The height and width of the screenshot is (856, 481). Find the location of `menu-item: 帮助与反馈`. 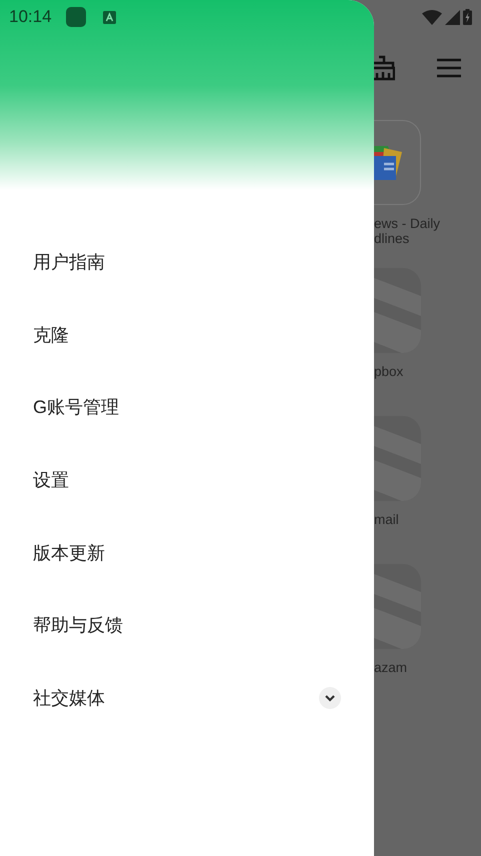

menu-item: 帮助与反馈 is located at coordinates (187, 625).